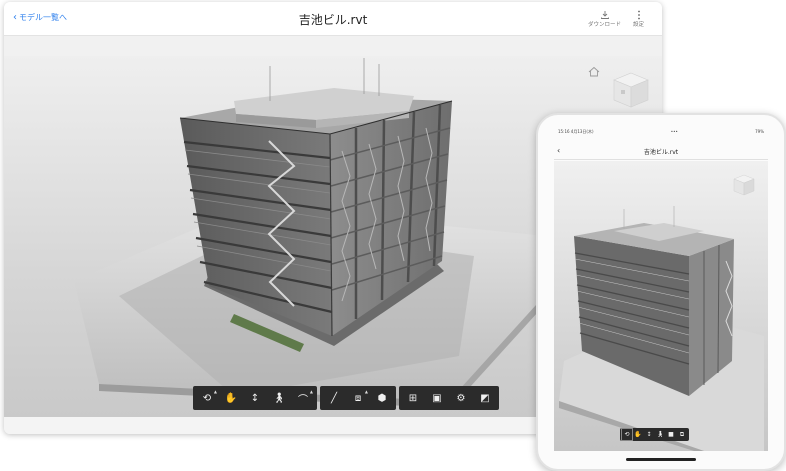 The width and height of the screenshot is (786, 471). Describe the element at coordinates (413, 398) in the screenshot. I see `model-browser-icon: ⊞` at that location.